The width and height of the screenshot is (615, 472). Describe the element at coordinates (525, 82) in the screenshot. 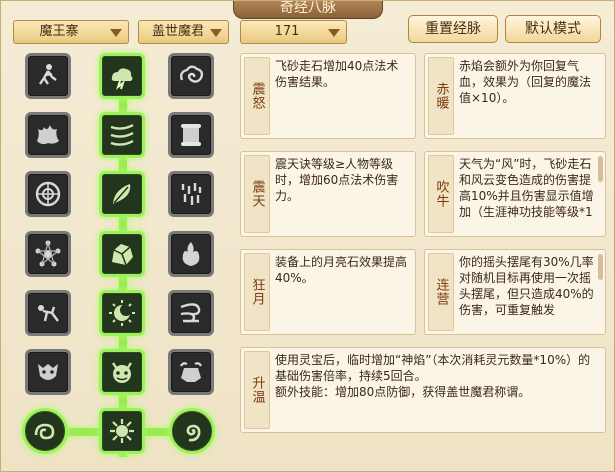

I see `talent-desc: 赤焰会额外为你回复气血，效果为（回复的魔法值×10）。` at that location.